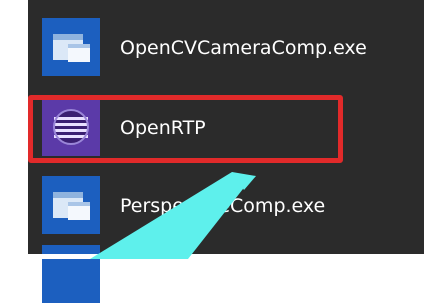  What do you see at coordinates (243, 48) in the screenshot?
I see `menu-item-label: OpenCVCameraComp.exe` at bounding box center [243, 48].